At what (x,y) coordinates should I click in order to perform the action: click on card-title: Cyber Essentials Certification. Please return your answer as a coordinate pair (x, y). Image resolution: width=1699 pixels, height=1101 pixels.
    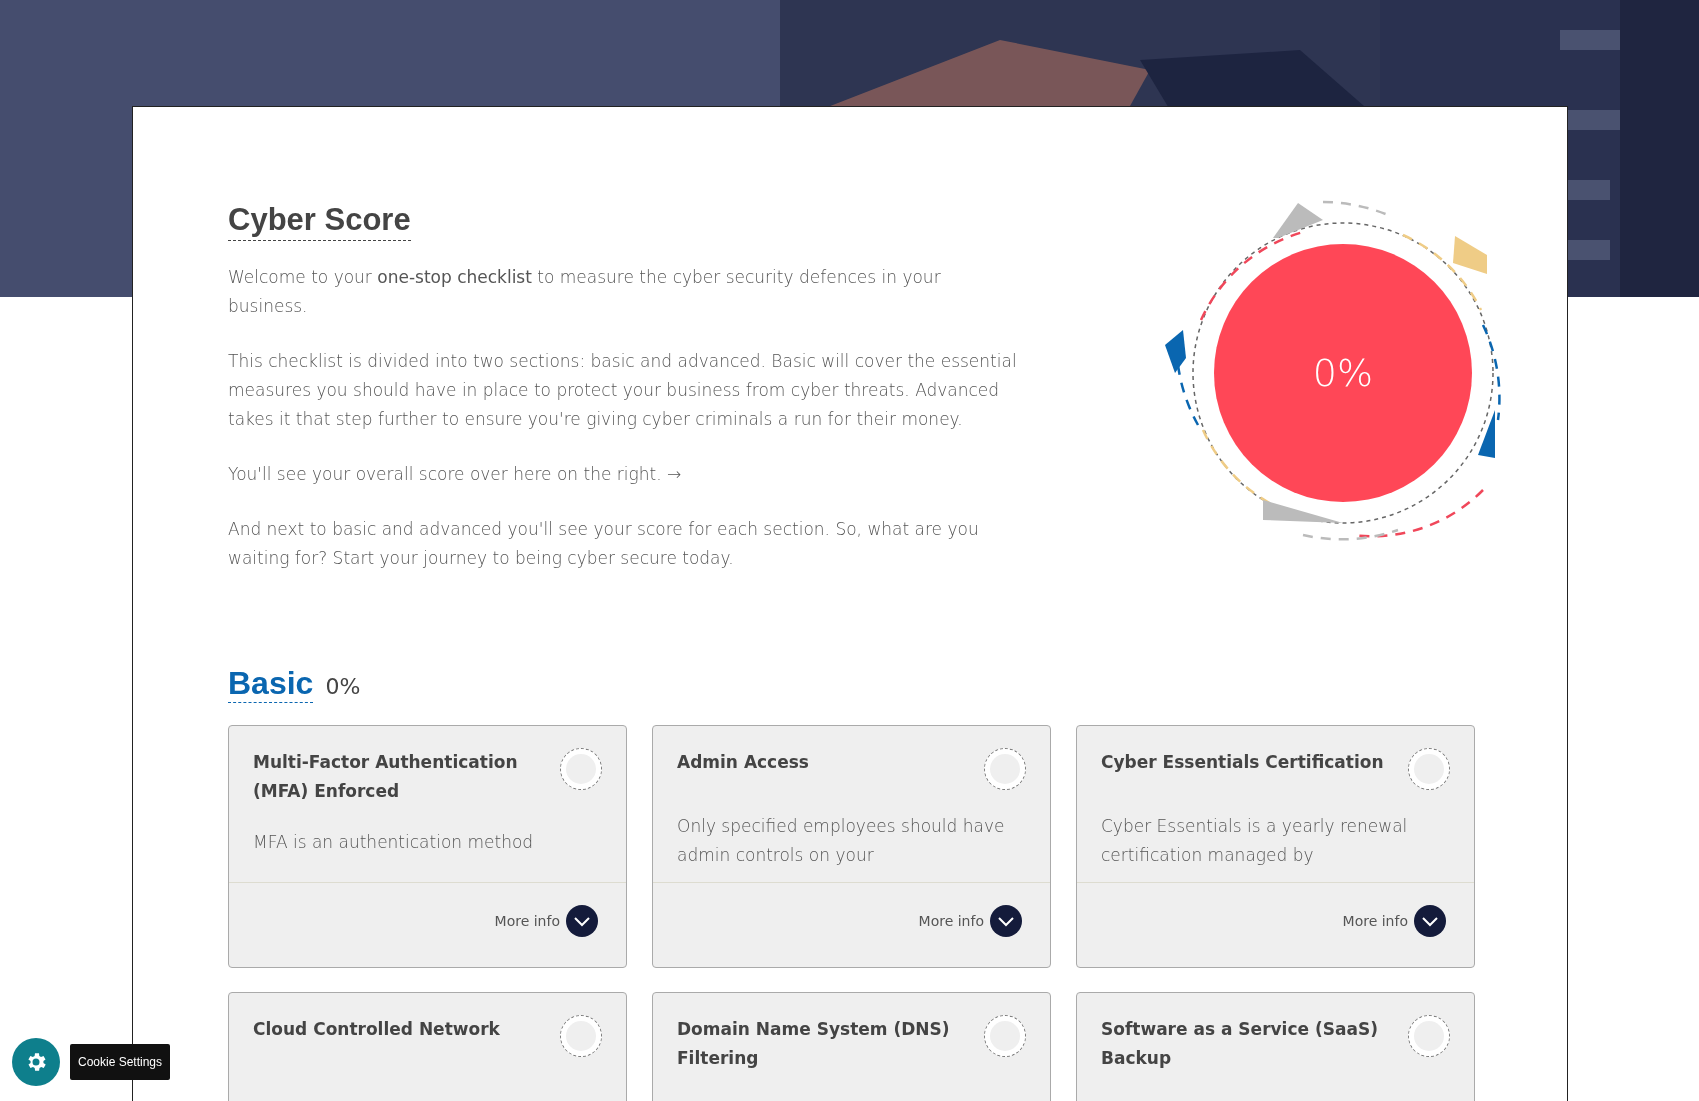
    Looking at the image, I should click on (1243, 762).